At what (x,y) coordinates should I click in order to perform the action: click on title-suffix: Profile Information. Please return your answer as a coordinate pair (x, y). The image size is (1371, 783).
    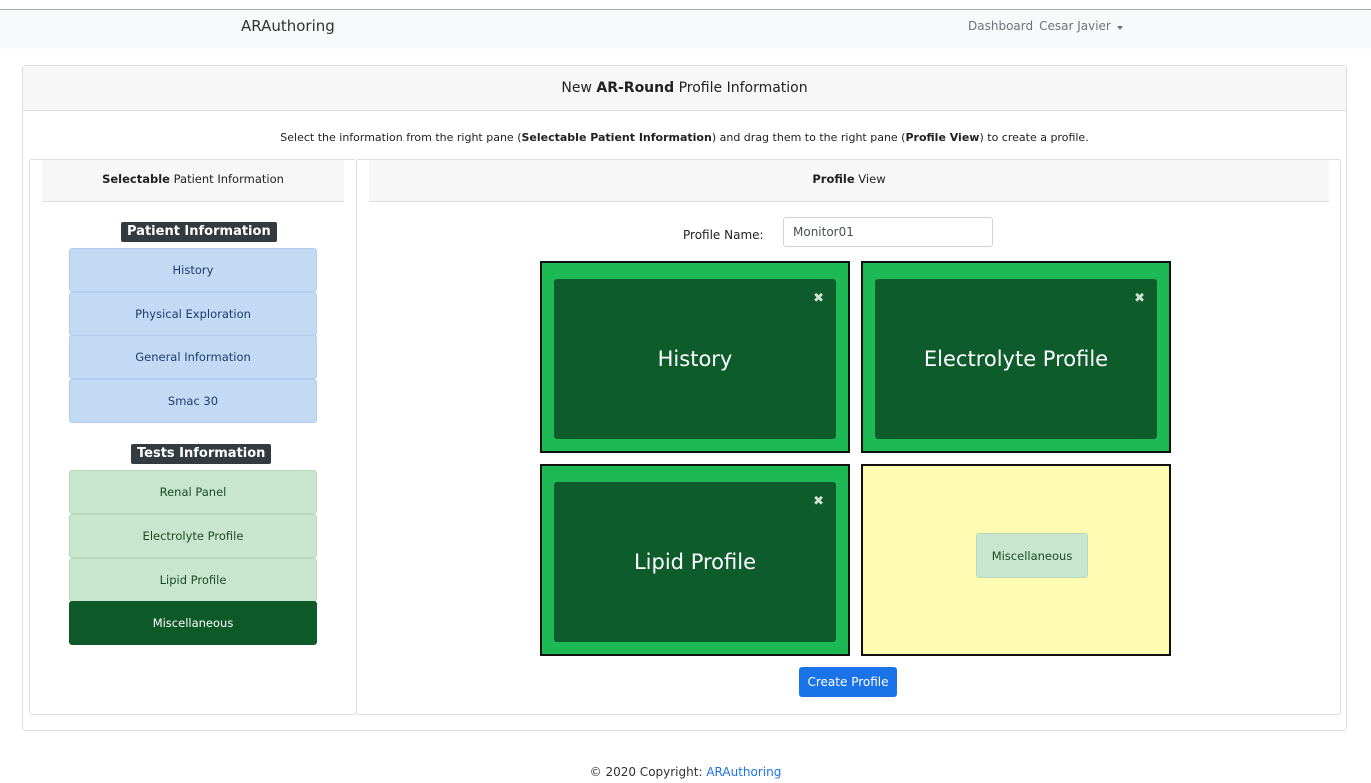
    Looking at the image, I should click on (741, 88).